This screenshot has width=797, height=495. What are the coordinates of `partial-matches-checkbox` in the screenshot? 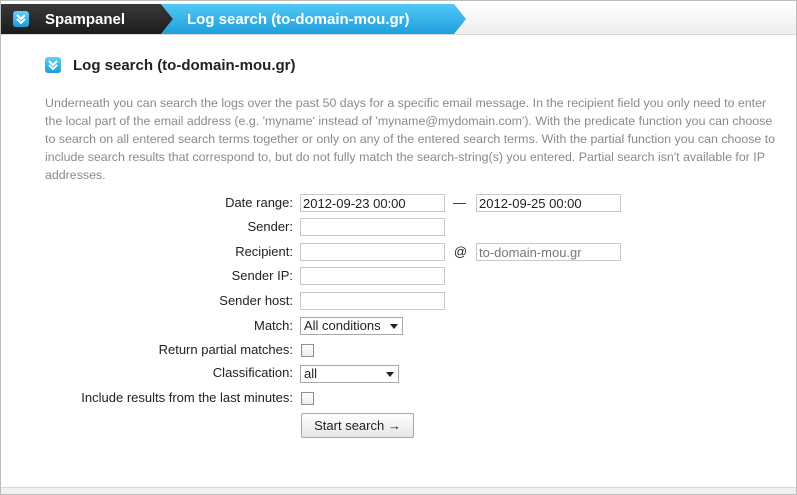 It's located at (307, 350).